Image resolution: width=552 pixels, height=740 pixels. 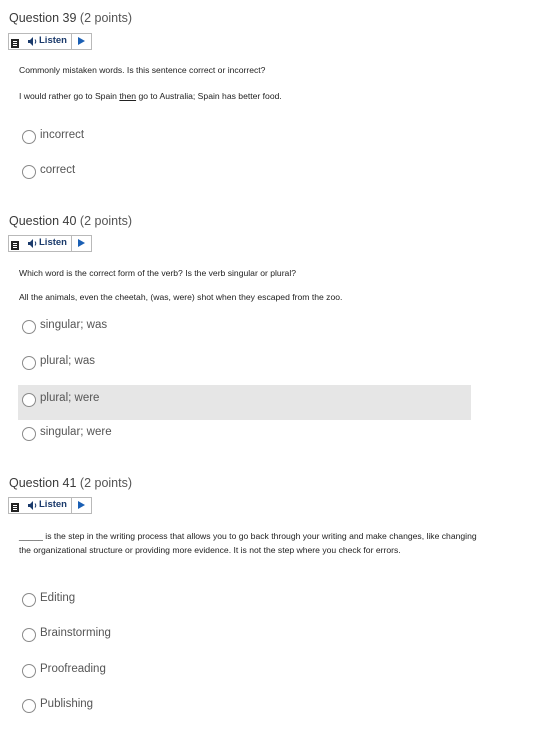 What do you see at coordinates (62, 135) in the screenshot?
I see `option-label: incorrect` at bounding box center [62, 135].